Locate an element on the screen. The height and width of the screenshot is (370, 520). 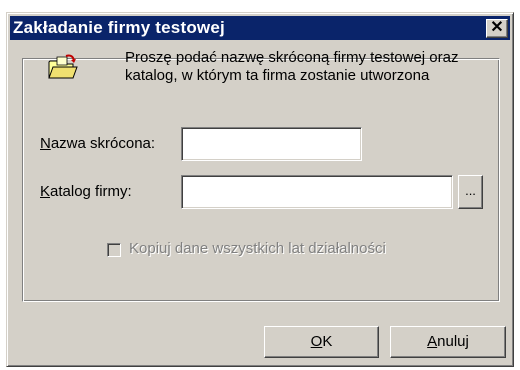
ok-button: OK is located at coordinates (321, 342).